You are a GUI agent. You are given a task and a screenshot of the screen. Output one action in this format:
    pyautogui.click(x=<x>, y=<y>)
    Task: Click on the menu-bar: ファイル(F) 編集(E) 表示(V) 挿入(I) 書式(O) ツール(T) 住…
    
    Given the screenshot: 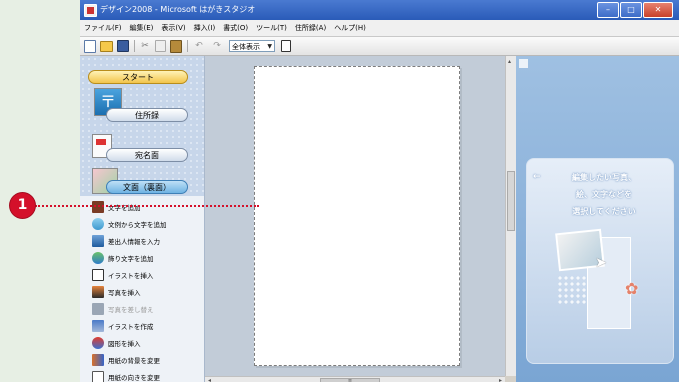 What is the action you would take?
    pyautogui.click(x=379, y=28)
    